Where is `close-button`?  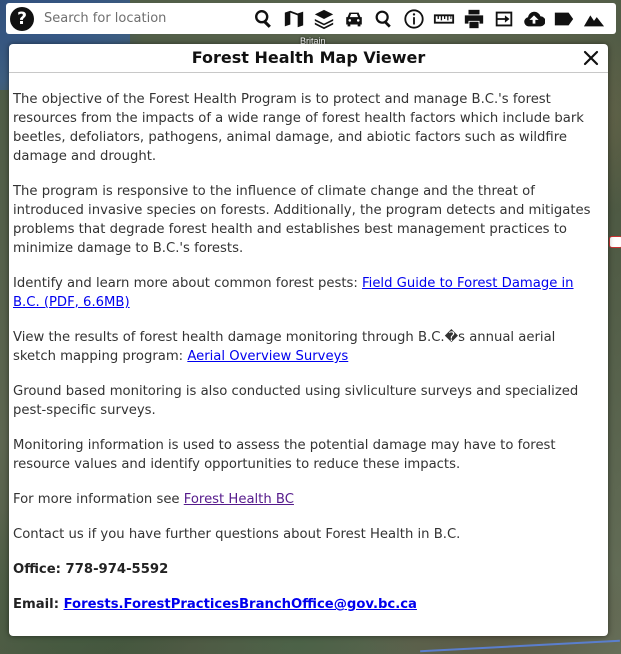
close-button is located at coordinates (591, 58).